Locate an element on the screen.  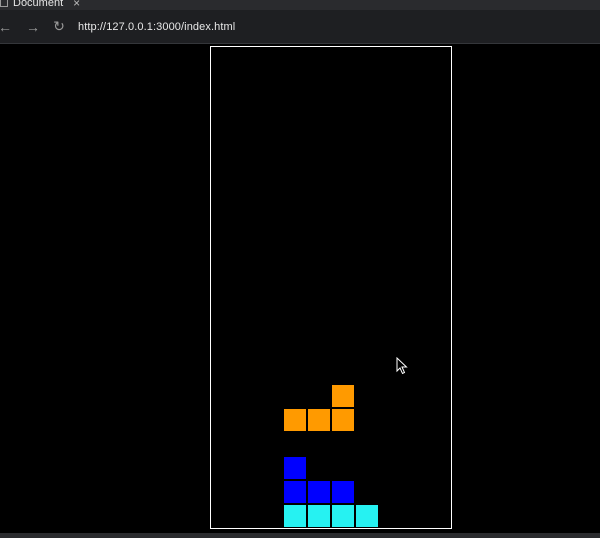
document-icon is located at coordinates (4, 3).